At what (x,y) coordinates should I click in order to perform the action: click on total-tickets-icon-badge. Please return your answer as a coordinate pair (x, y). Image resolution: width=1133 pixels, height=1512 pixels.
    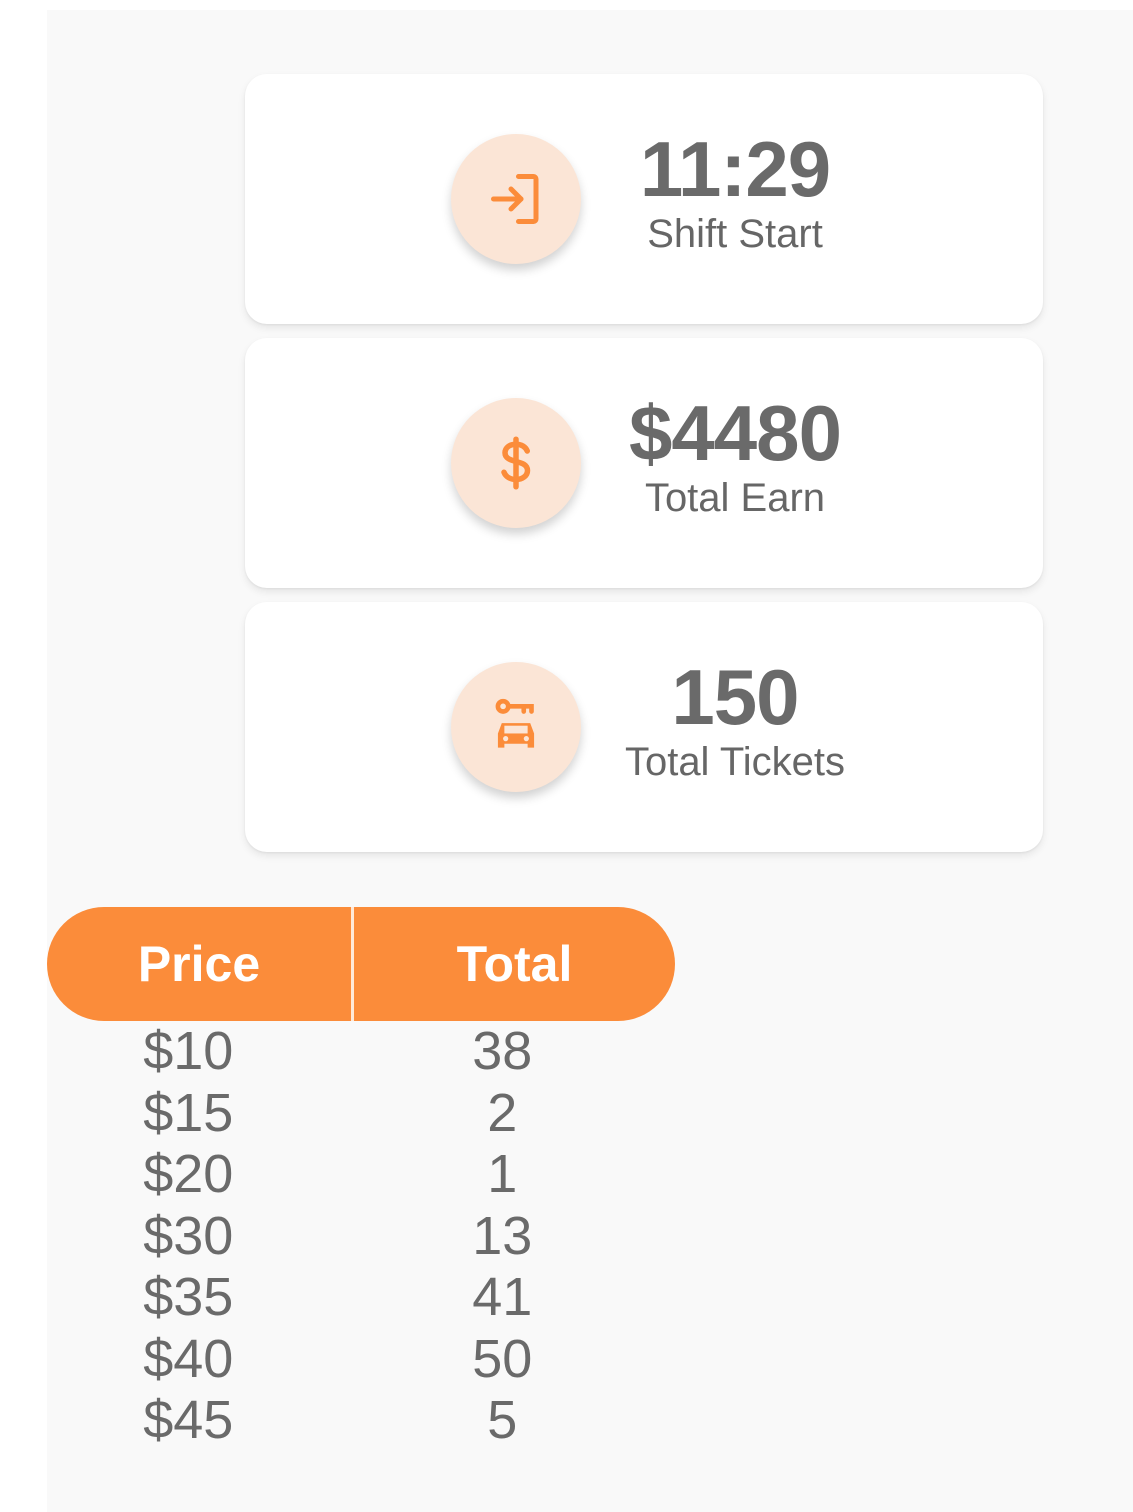
    Looking at the image, I should click on (516, 727).